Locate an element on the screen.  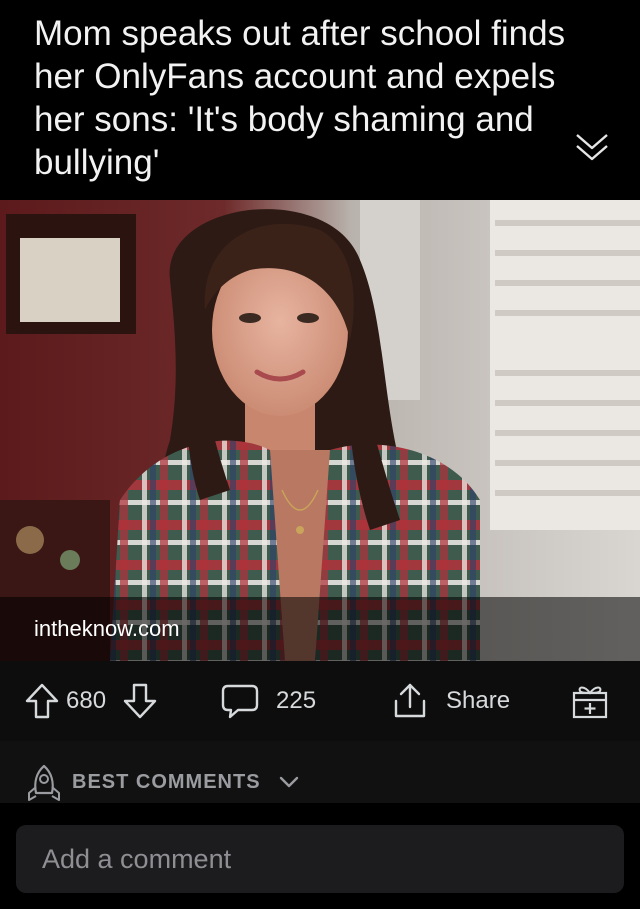
gift-box-icon is located at coordinates (590, 701).